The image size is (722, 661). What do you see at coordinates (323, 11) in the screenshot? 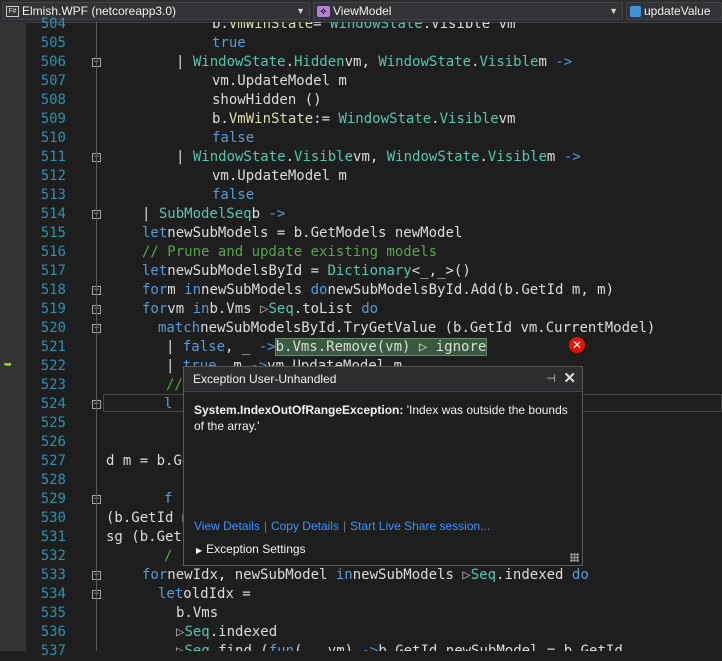
I see `type-icon: ⟡` at bounding box center [323, 11].